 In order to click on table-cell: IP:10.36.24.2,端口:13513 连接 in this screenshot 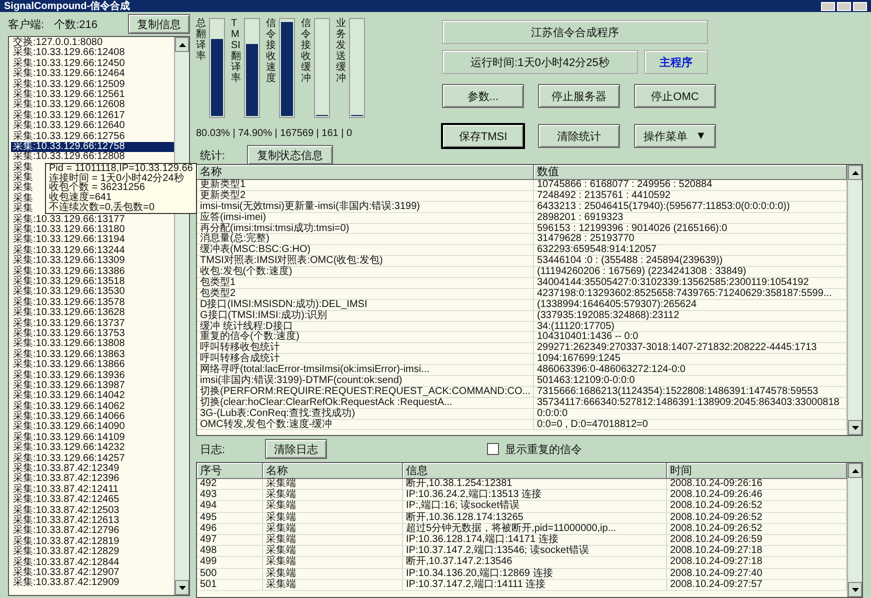, I will do `click(535, 495)`.